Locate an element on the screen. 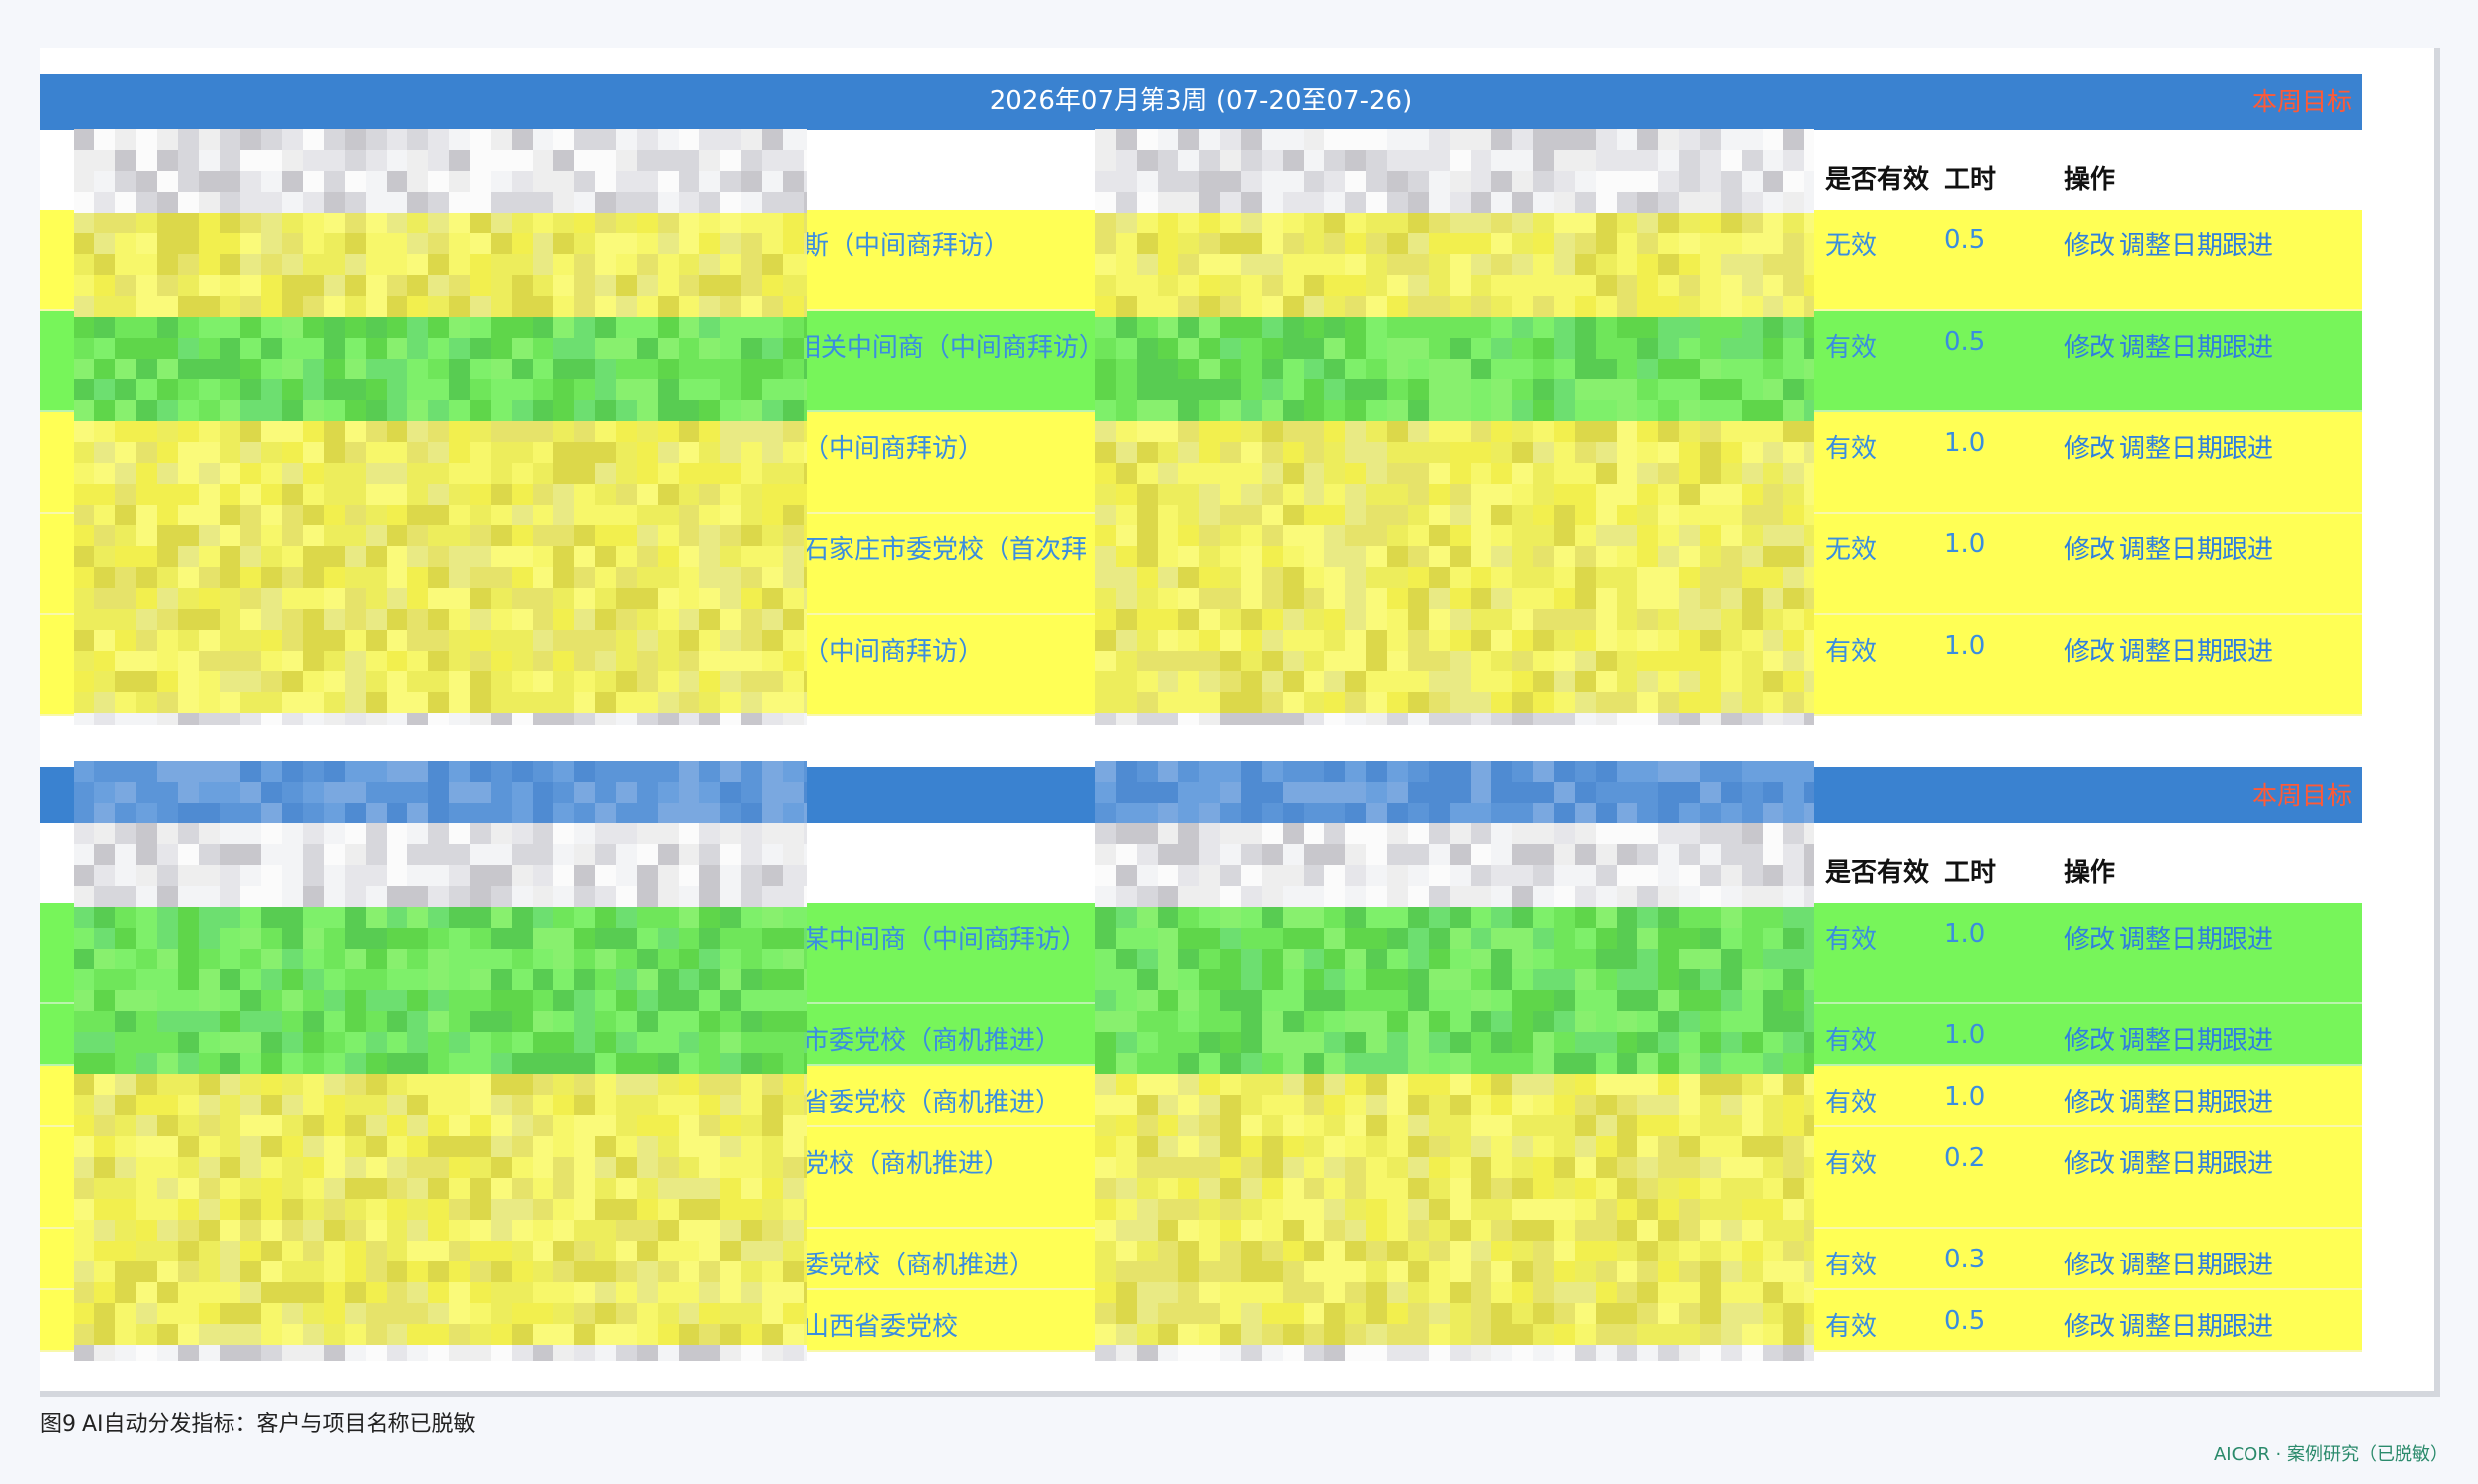  row-topic: 坊市委党校（商机推进） is located at coordinates (919, 1038).